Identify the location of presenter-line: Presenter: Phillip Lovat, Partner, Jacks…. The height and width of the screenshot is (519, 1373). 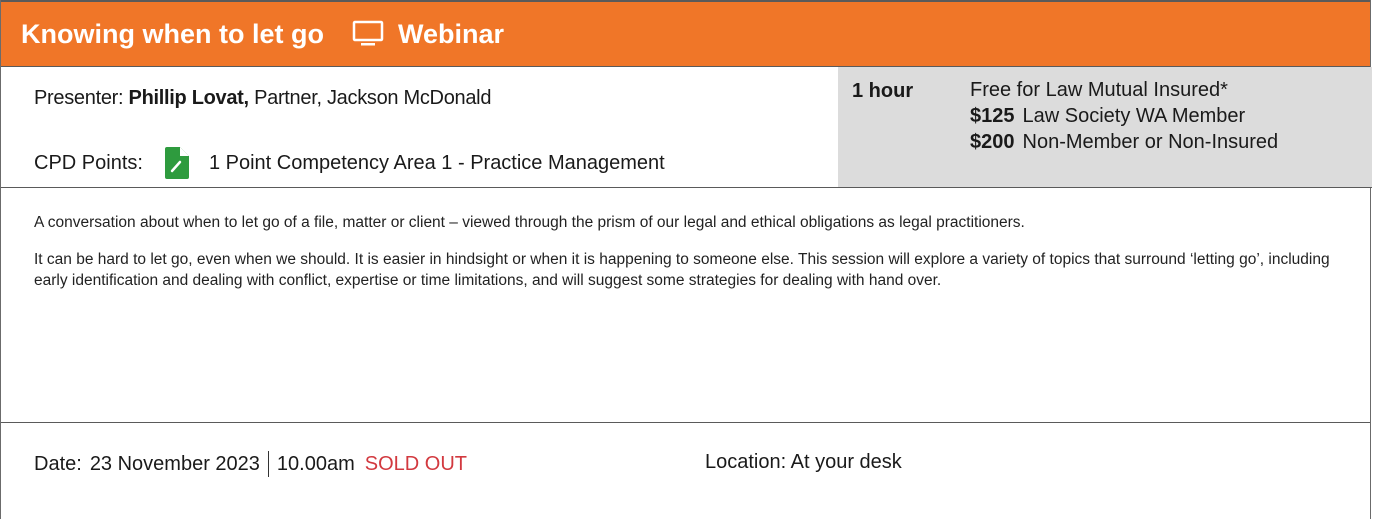
(262, 98).